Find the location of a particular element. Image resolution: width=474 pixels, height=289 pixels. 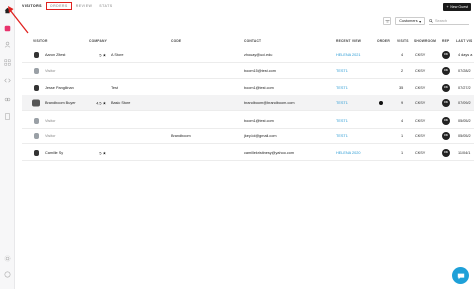

col-rep: REP is located at coordinates (445, 41).